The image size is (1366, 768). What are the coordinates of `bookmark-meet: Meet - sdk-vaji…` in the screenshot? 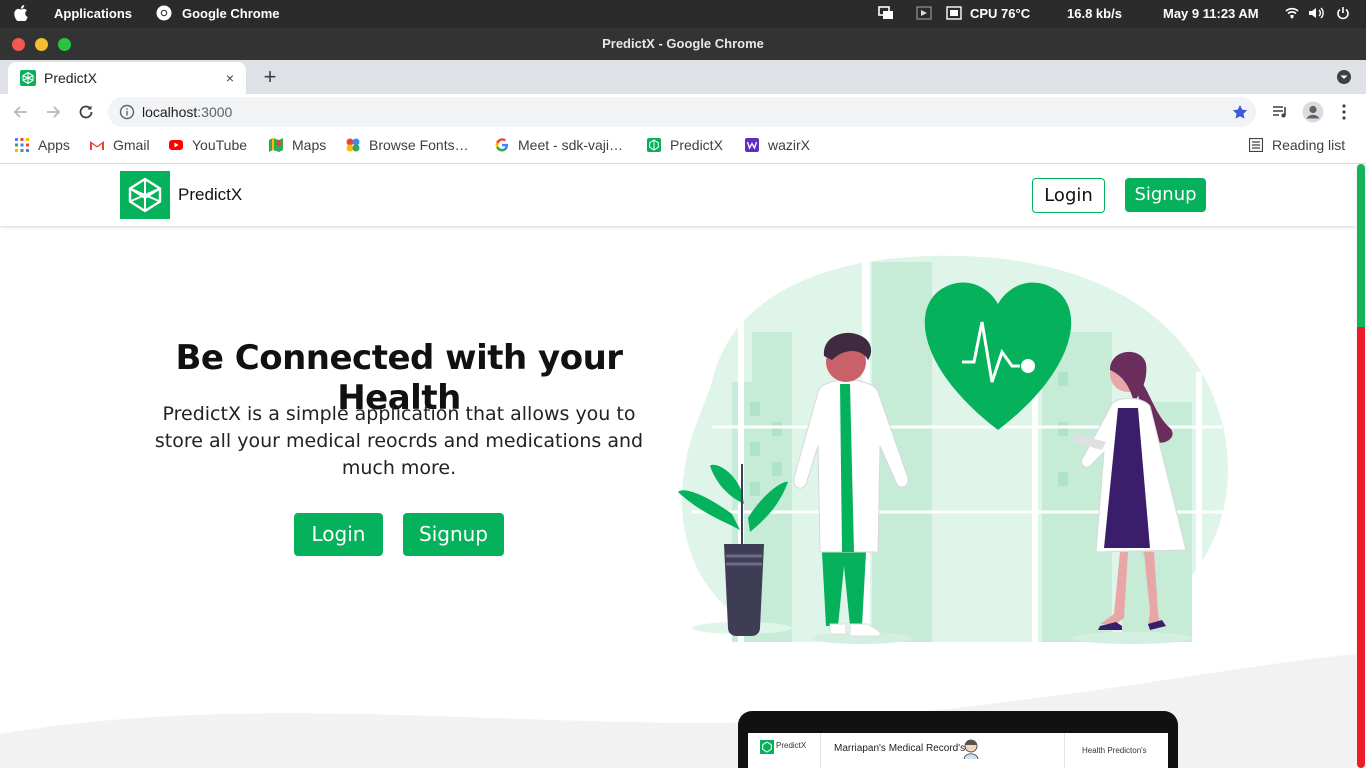 It's located at (559, 145).